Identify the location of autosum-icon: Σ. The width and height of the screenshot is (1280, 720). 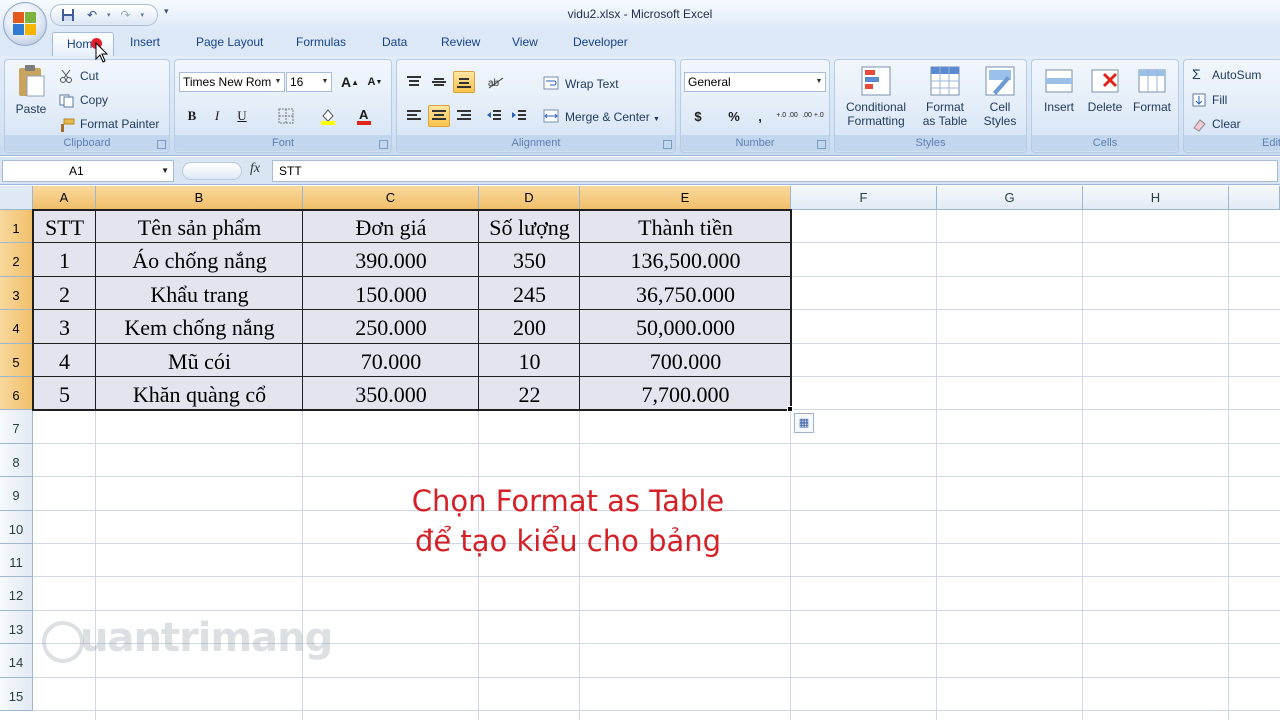
(1196, 74).